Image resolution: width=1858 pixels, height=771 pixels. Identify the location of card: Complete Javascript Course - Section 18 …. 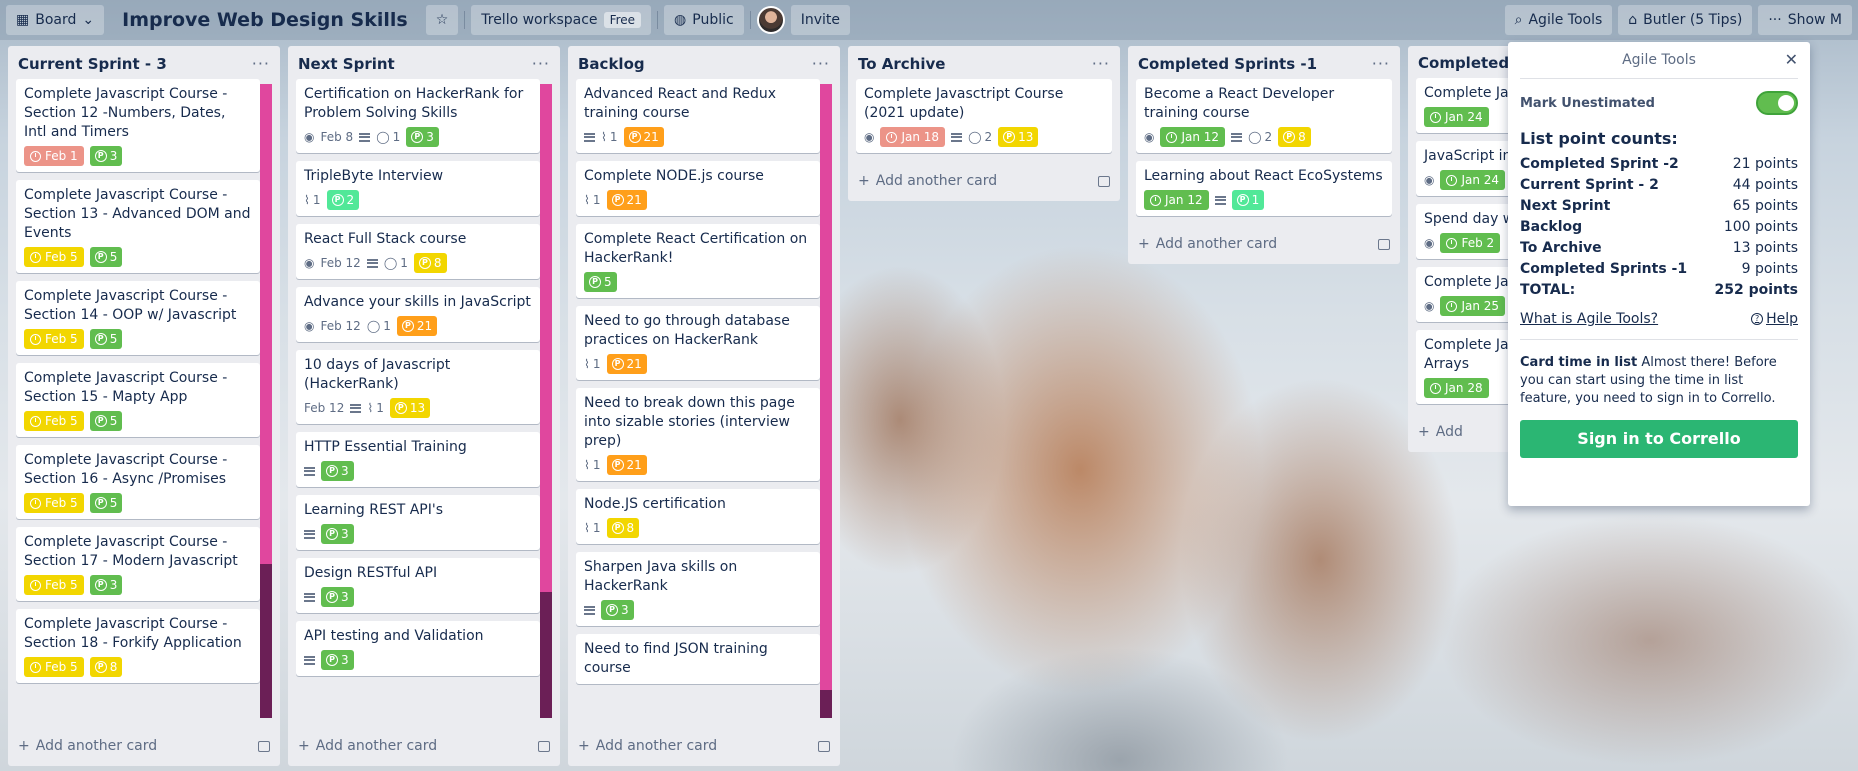
(138, 646).